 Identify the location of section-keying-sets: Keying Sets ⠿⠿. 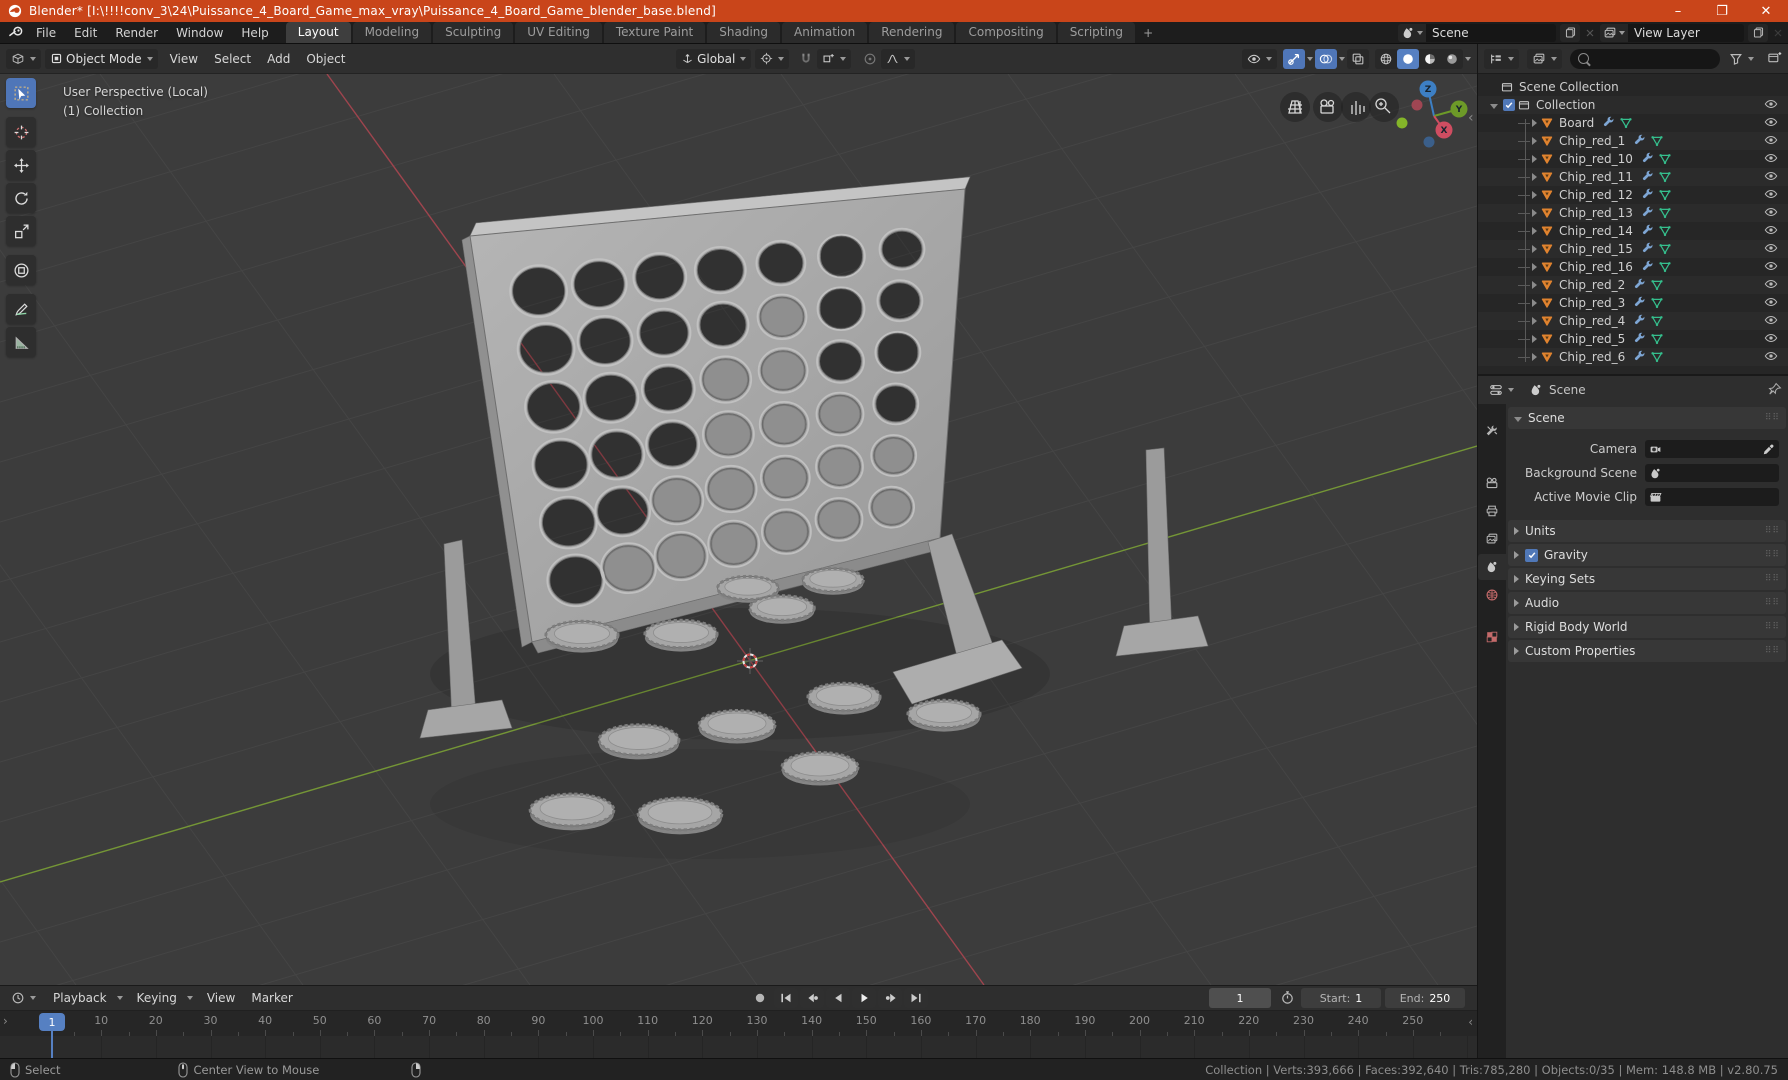
(1647, 579).